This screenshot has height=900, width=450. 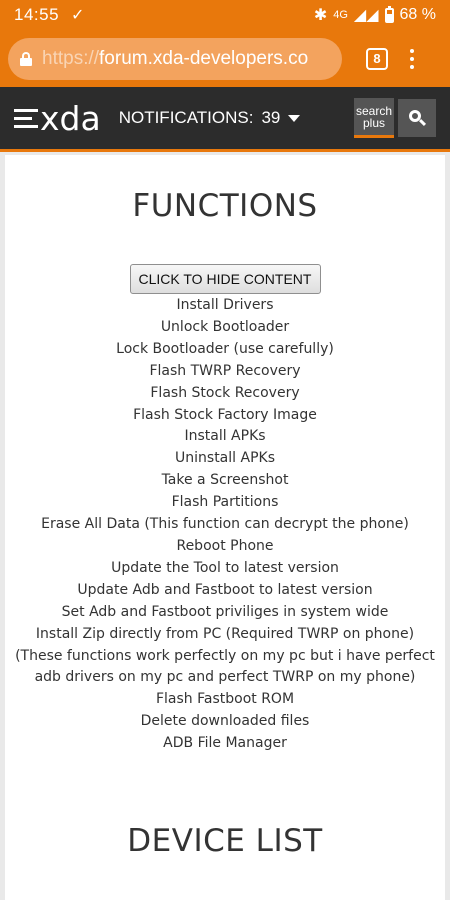 I want to click on search-plus-button: search plus, so click(x=374, y=118).